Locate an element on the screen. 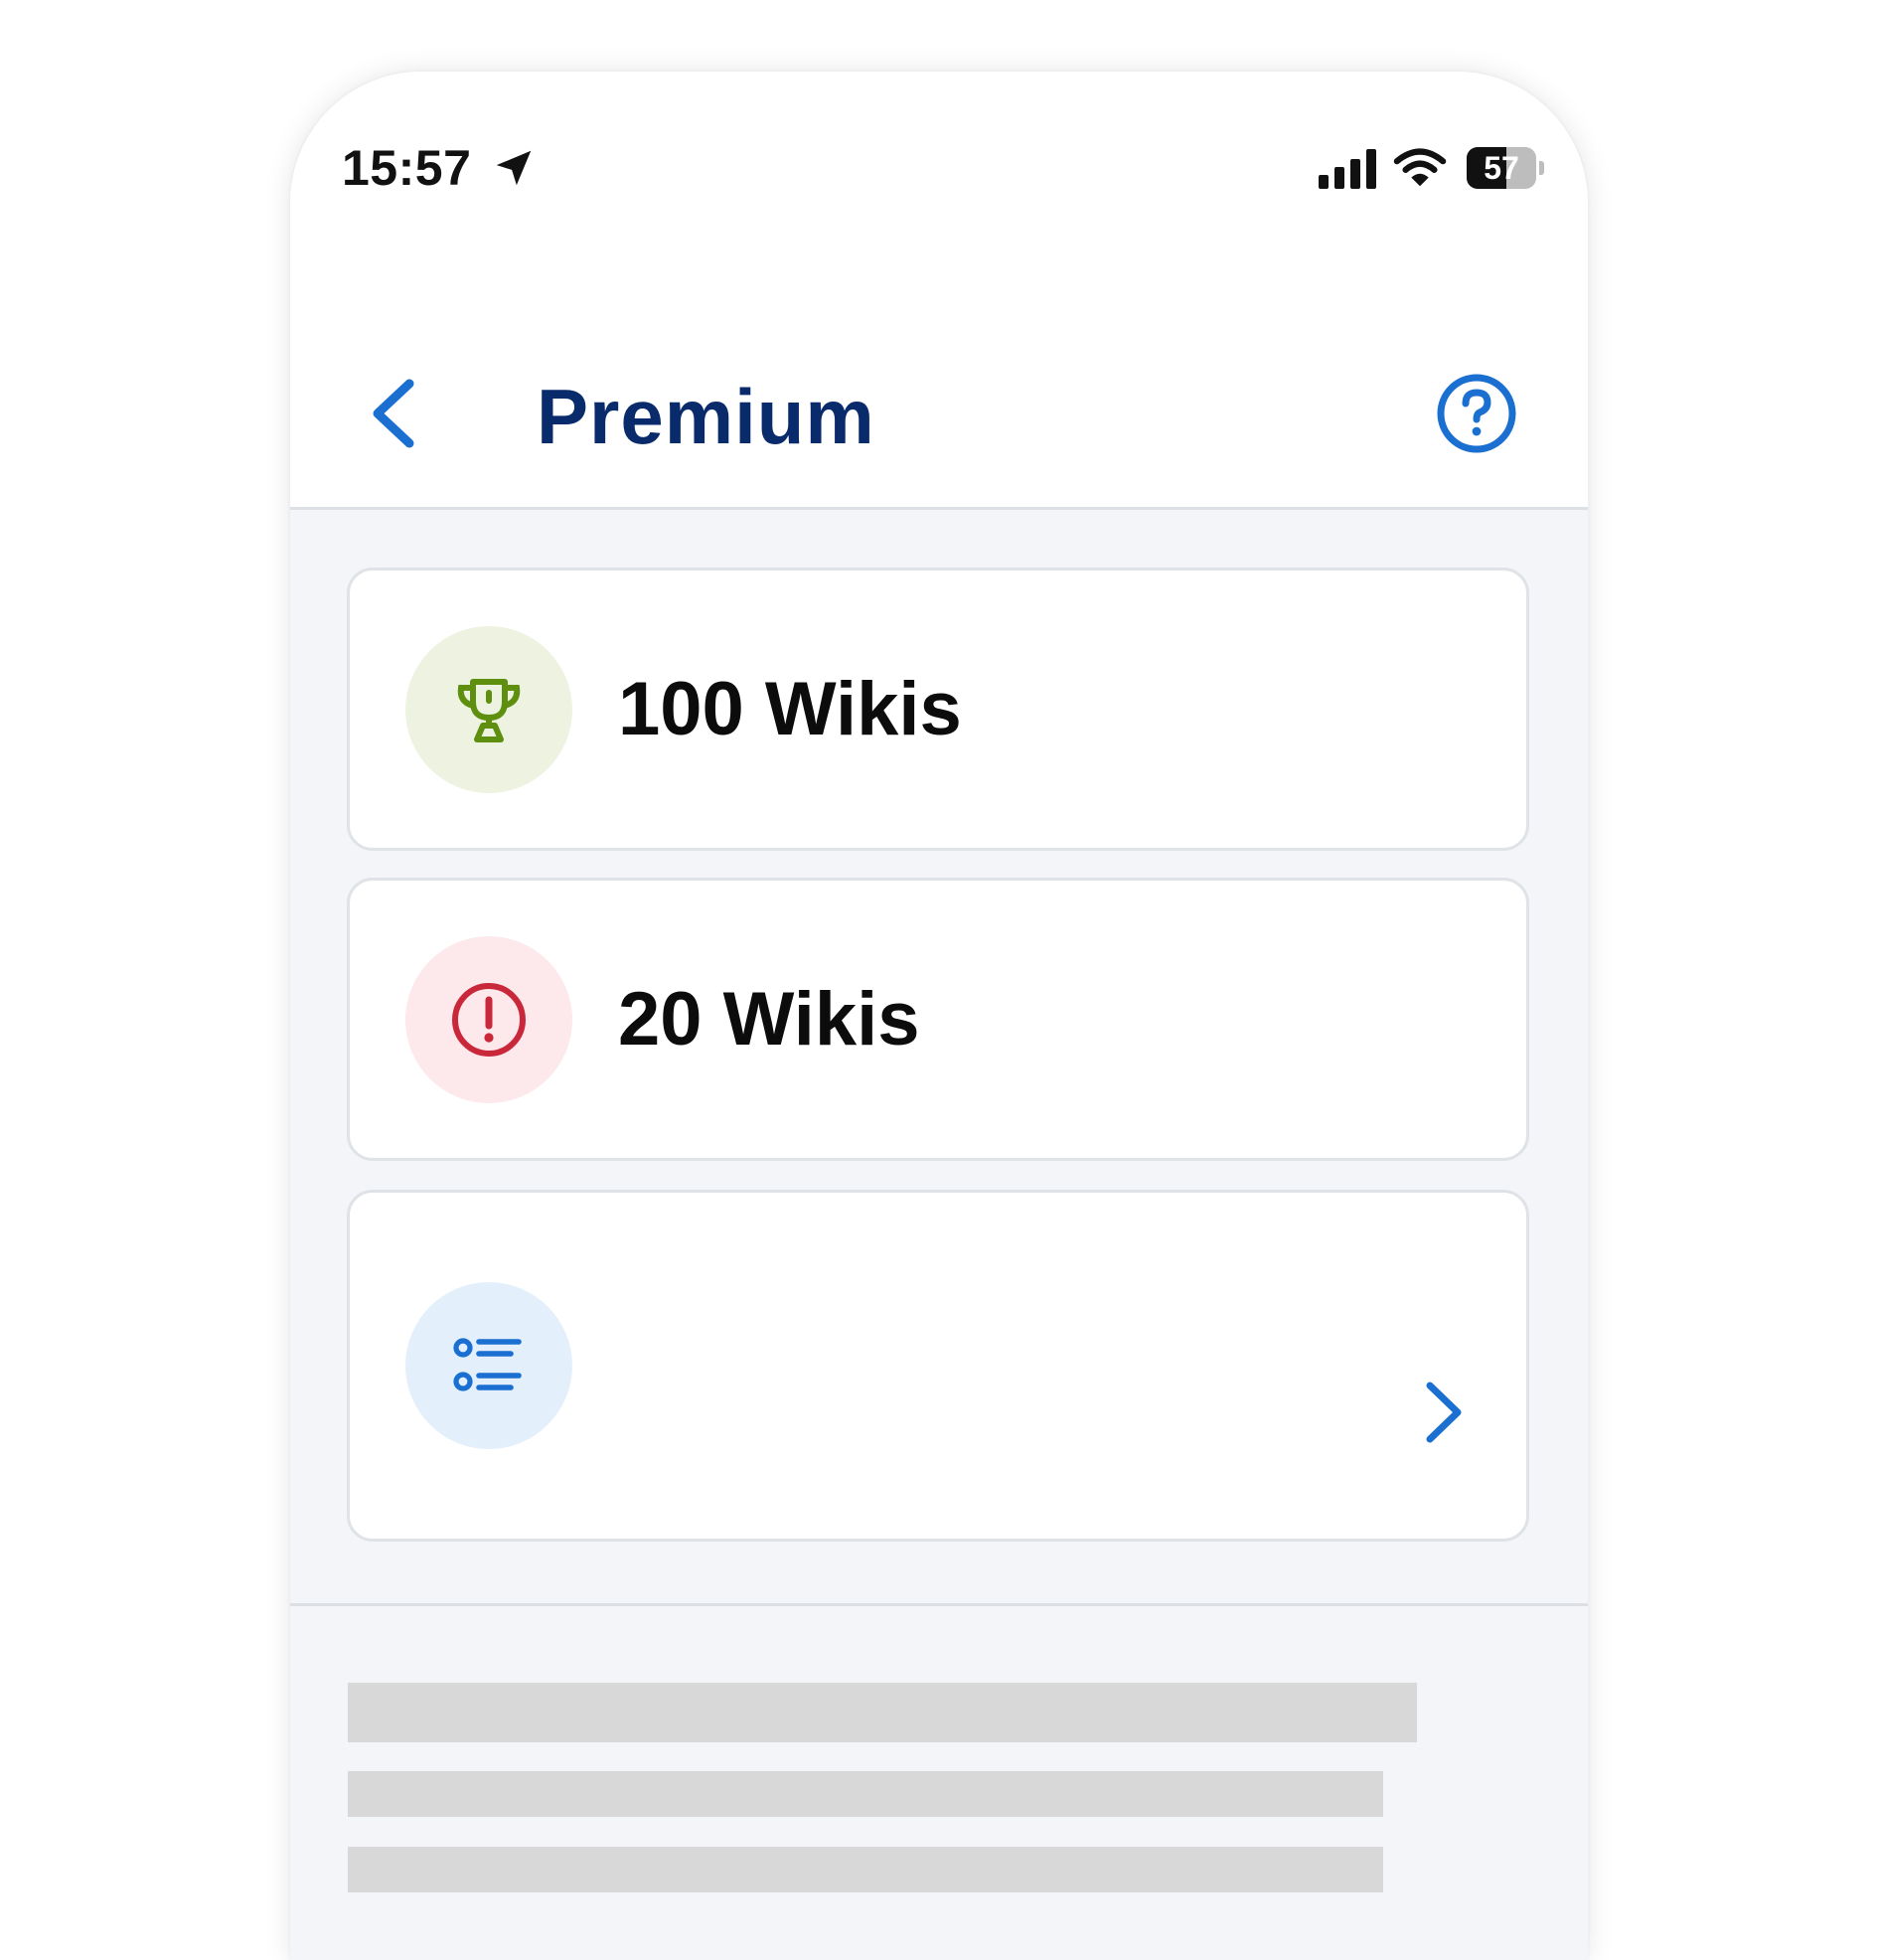 Image resolution: width=1878 pixels, height=1960 pixels. location-arrow-icon is located at coordinates (514, 168).